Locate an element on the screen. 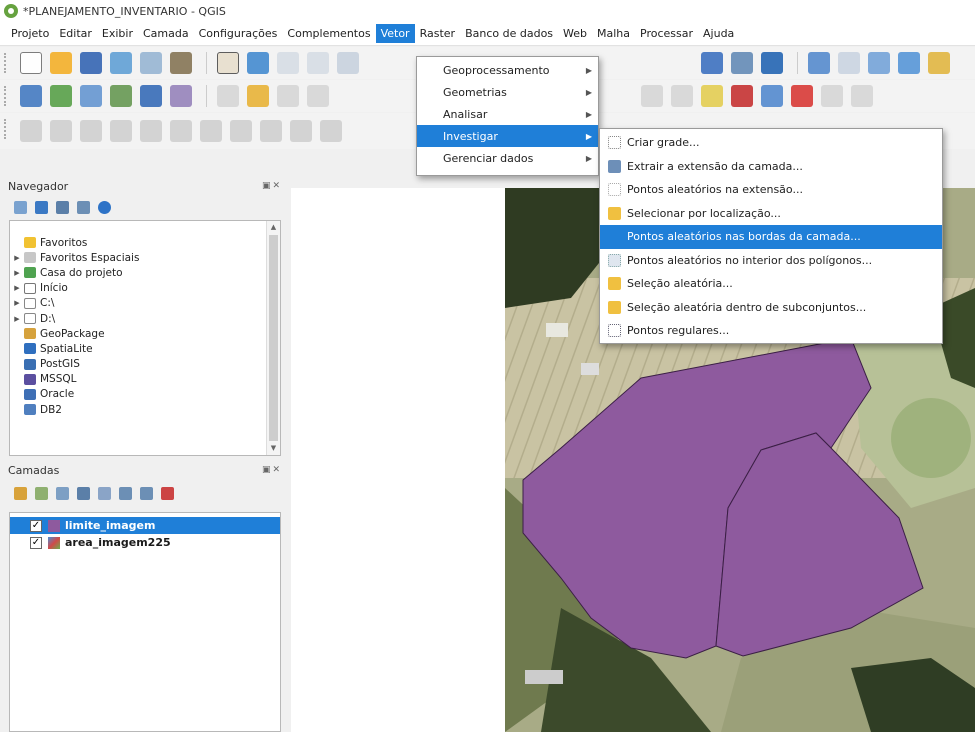 The width and height of the screenshot is (975, 732). layout-manager-icon is located at coordinates (151, 63).